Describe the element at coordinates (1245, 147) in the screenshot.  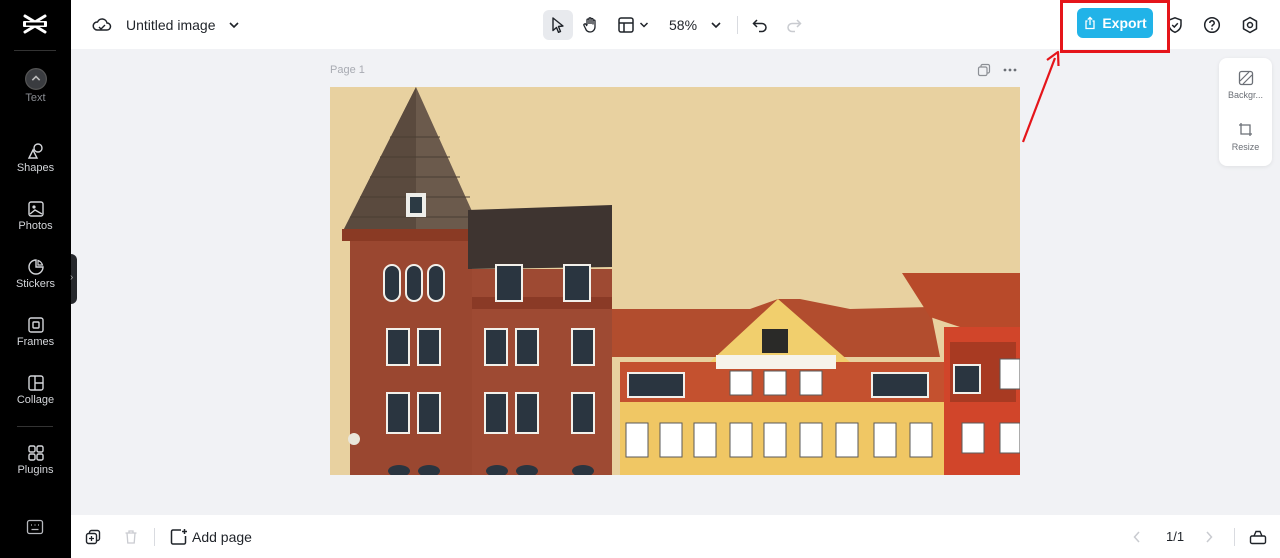
I see `resize-label: Resize` at that location.